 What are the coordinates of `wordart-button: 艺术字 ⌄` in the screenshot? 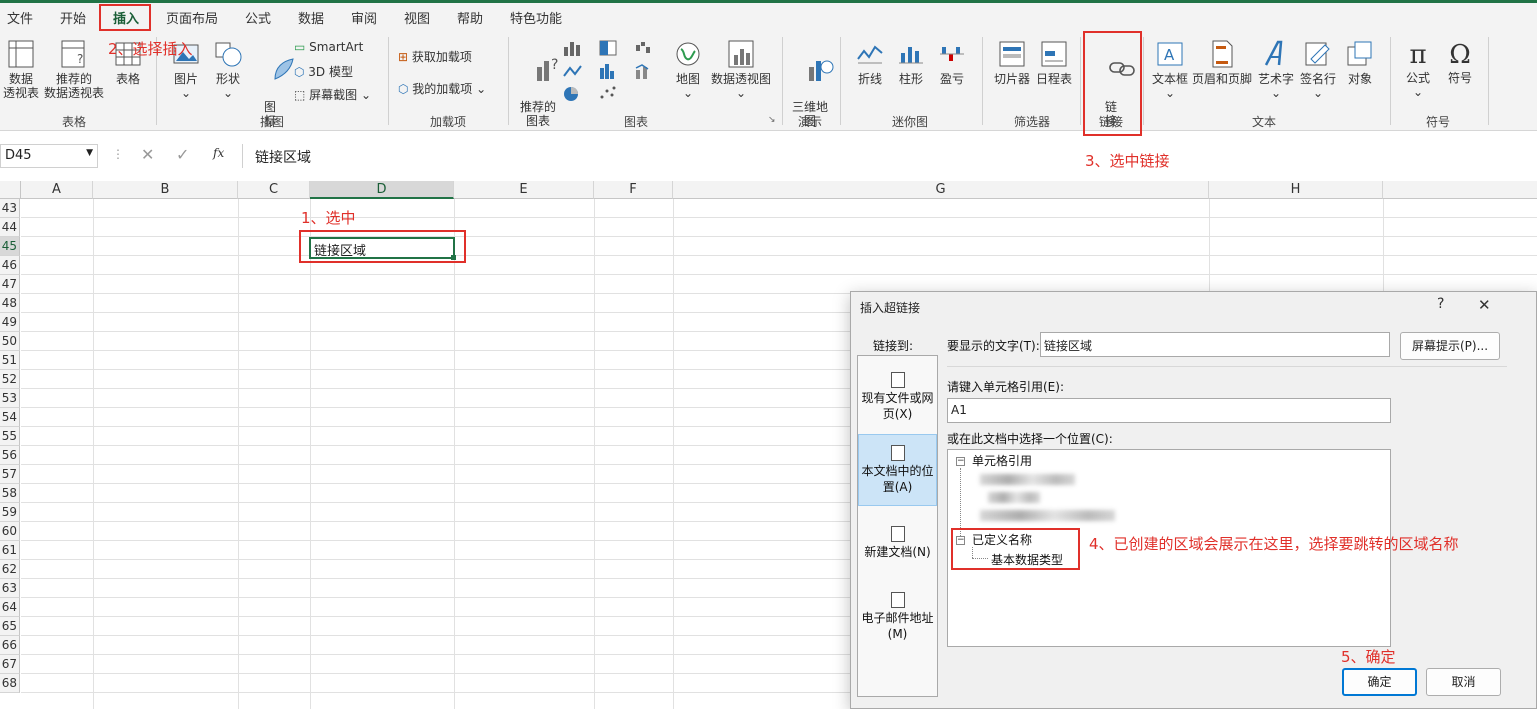 It's located at (1276, 69).